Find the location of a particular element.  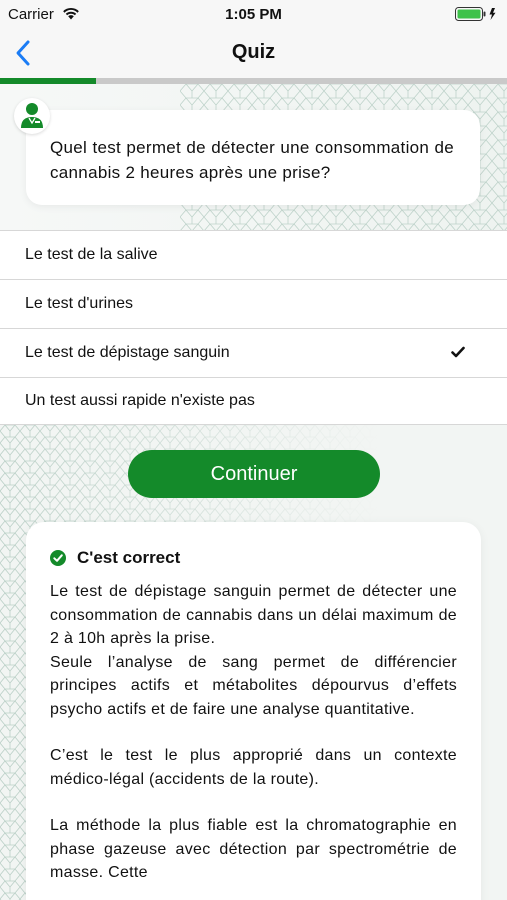

answer-label: Le test de dépistage sanguin is located at coordinates (127, 352).